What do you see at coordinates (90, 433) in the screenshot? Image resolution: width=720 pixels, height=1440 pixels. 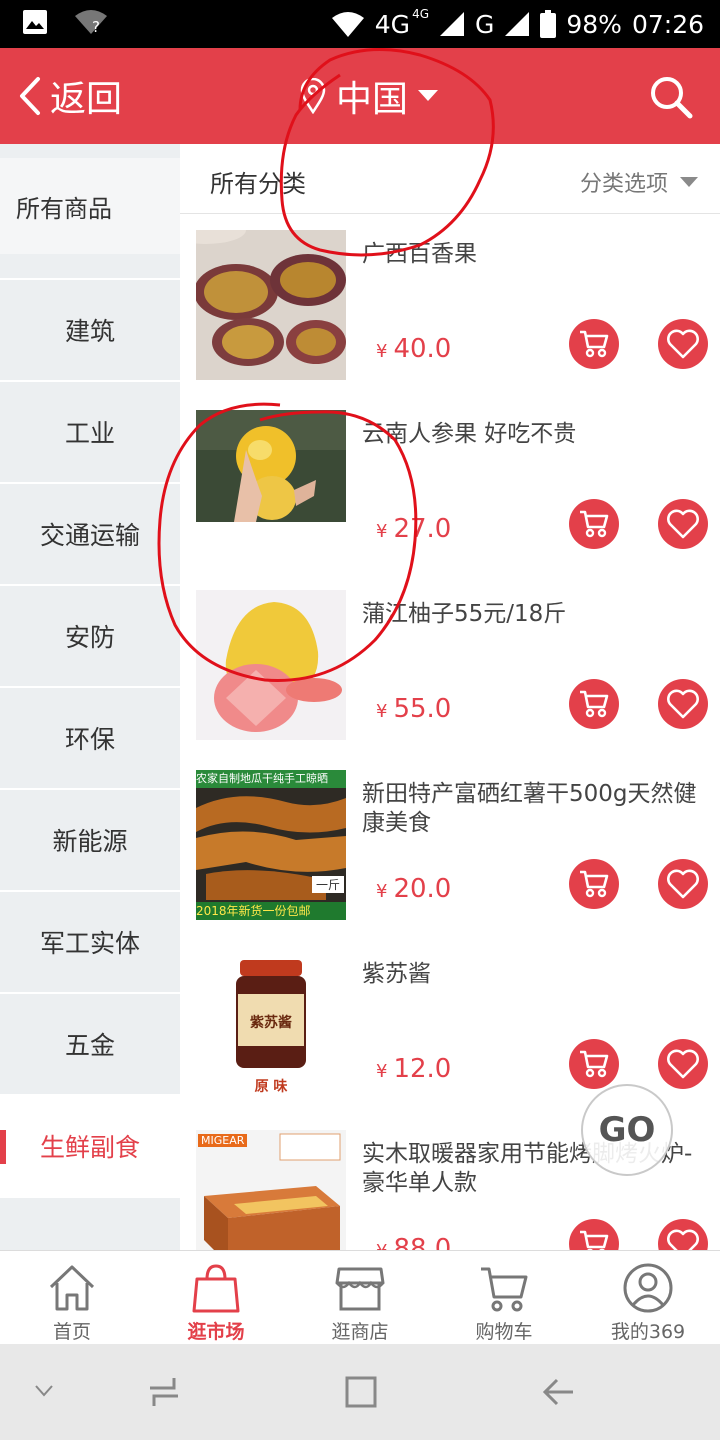 I see `sidebar-item: 工业` at bounding box center [90, 433].